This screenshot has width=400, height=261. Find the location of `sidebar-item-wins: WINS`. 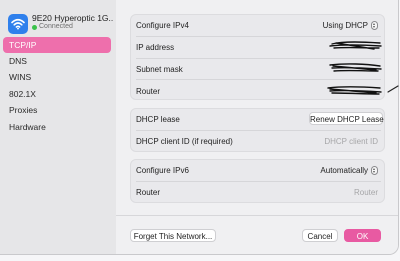

sidebar-item-wins: WINS is located at coordinates (57, 77).